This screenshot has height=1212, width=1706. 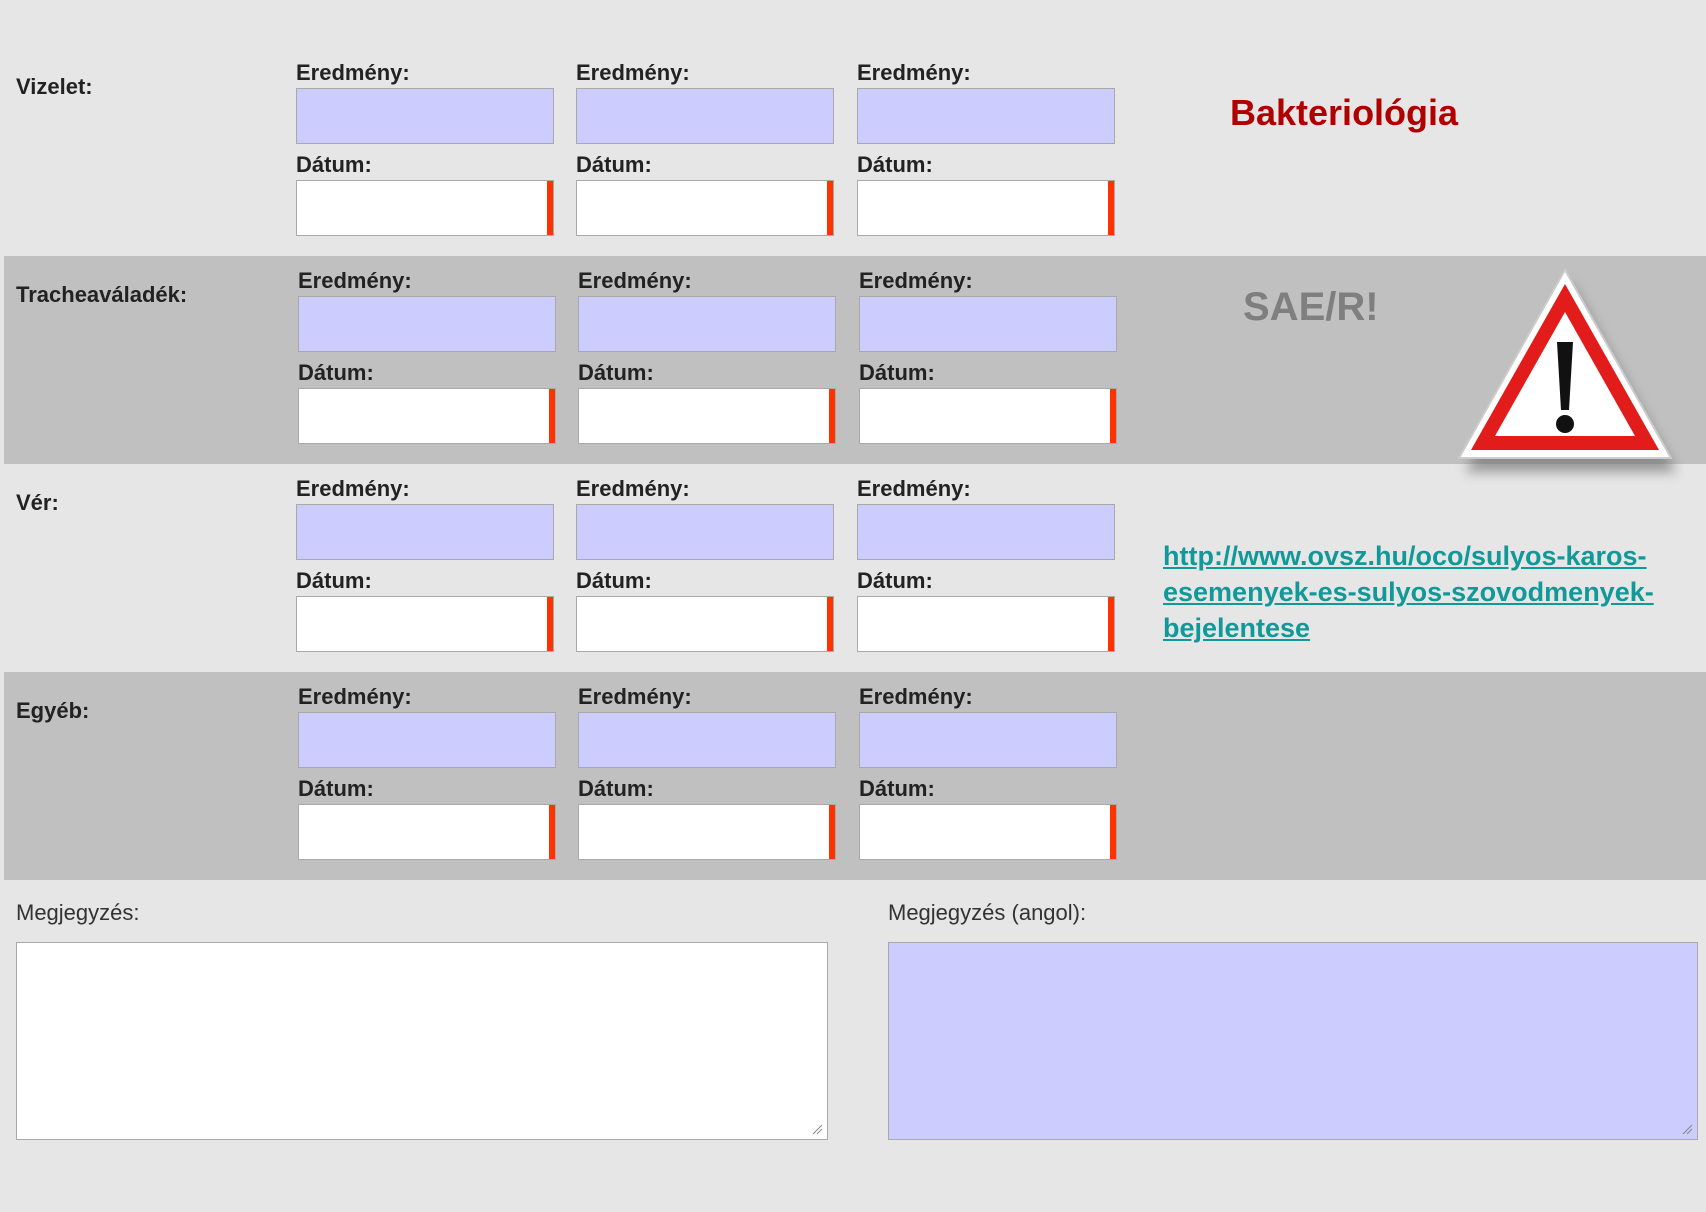 I want to click on note-english-textarea, so click(x=1293, y=1041).